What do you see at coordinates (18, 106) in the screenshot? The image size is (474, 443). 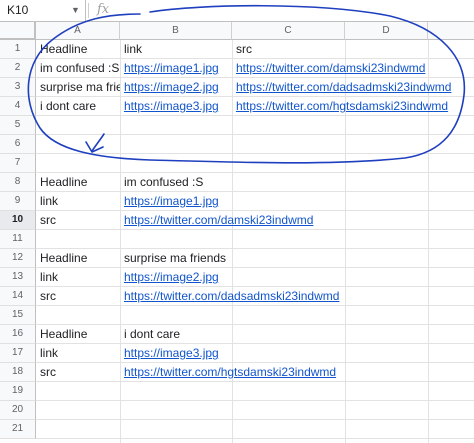 I see `row-header-4: 4` at bounding box center [18, 106].